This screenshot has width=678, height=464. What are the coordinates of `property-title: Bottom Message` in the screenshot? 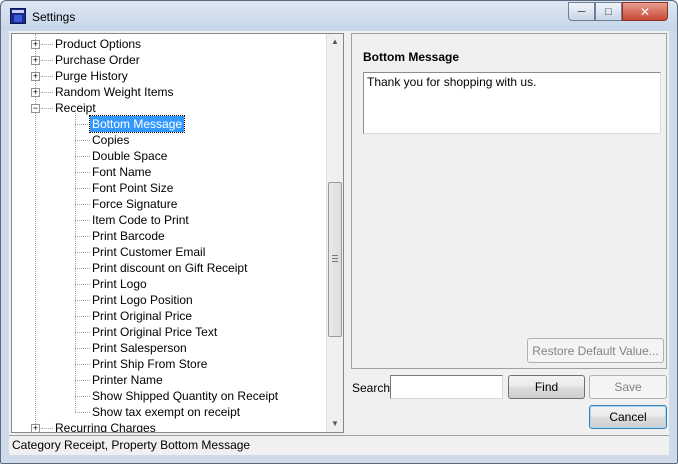 It's located at (411, 57).